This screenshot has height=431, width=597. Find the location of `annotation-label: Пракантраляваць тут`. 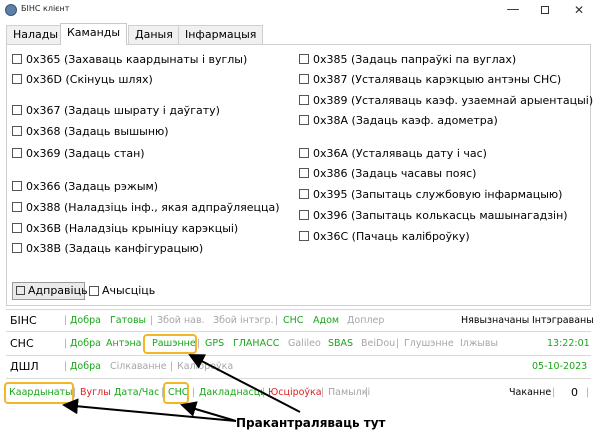

annotation-label: Пракантраляваць тут is located at coordinates (311, 423).